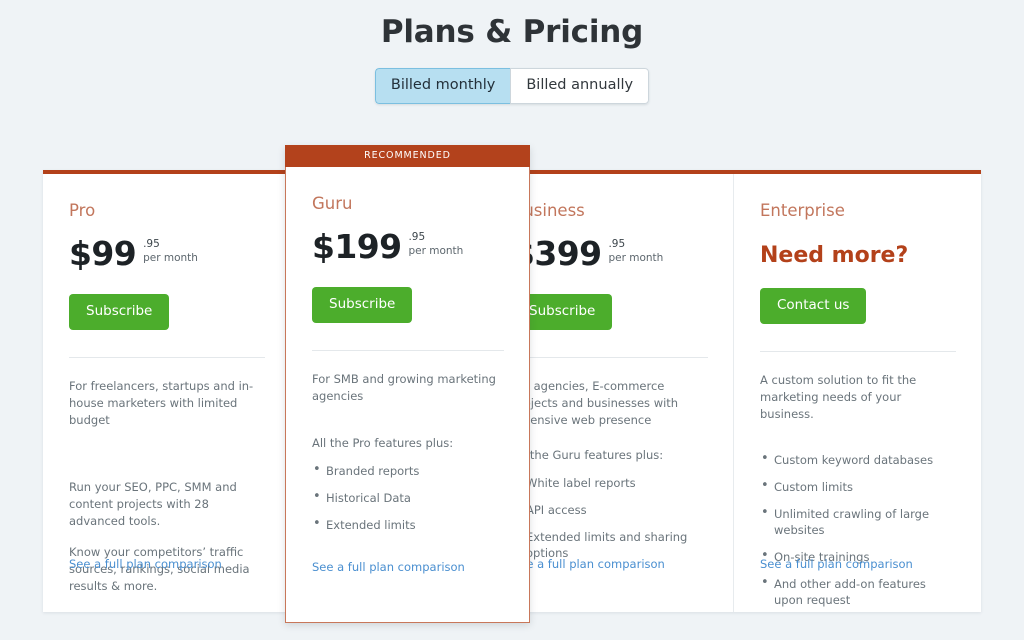  Describe the element at coordinates (145, 564) in the screenshot. I see `compare-link-pro: See a full plan comparison` at that location.